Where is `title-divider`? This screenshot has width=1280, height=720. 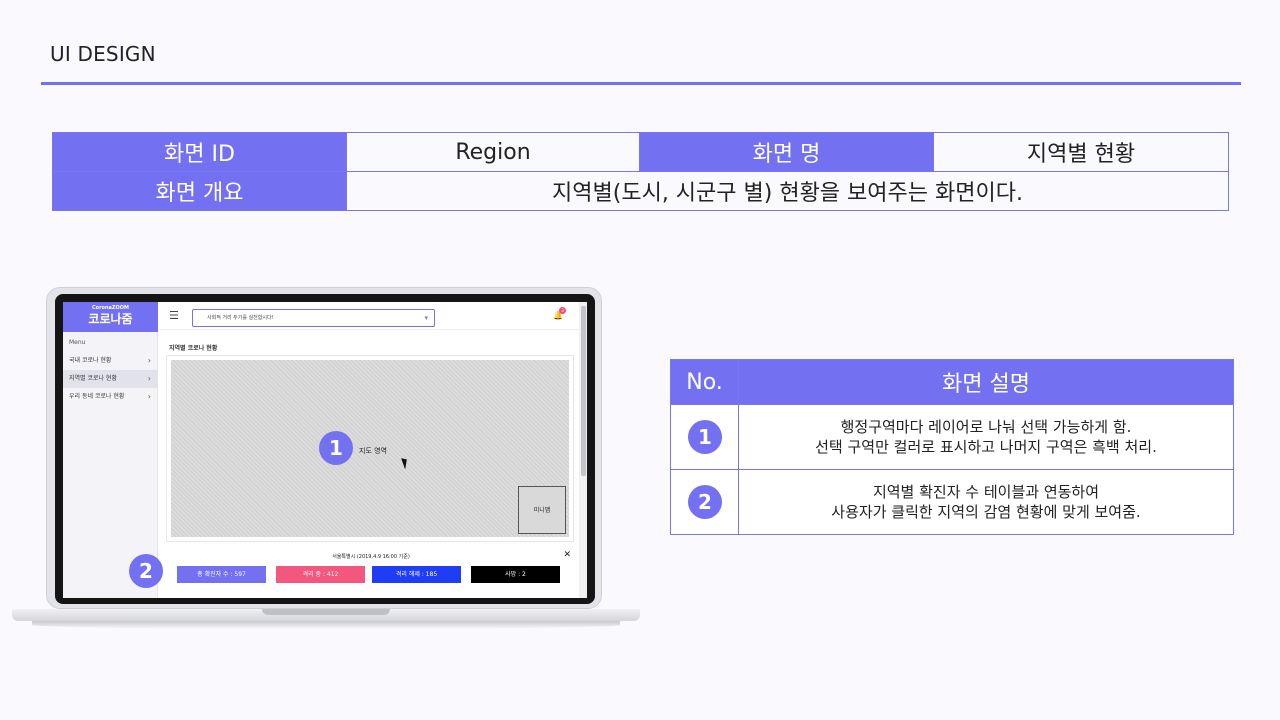
title-divider is located at coordinates (641, 83).